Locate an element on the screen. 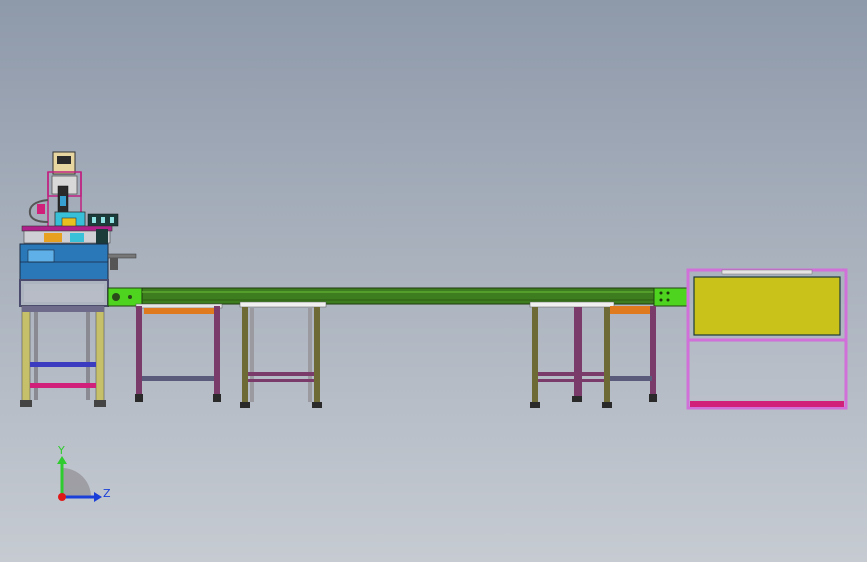  z-axis-label: Z is located at coordinates (107, 493).